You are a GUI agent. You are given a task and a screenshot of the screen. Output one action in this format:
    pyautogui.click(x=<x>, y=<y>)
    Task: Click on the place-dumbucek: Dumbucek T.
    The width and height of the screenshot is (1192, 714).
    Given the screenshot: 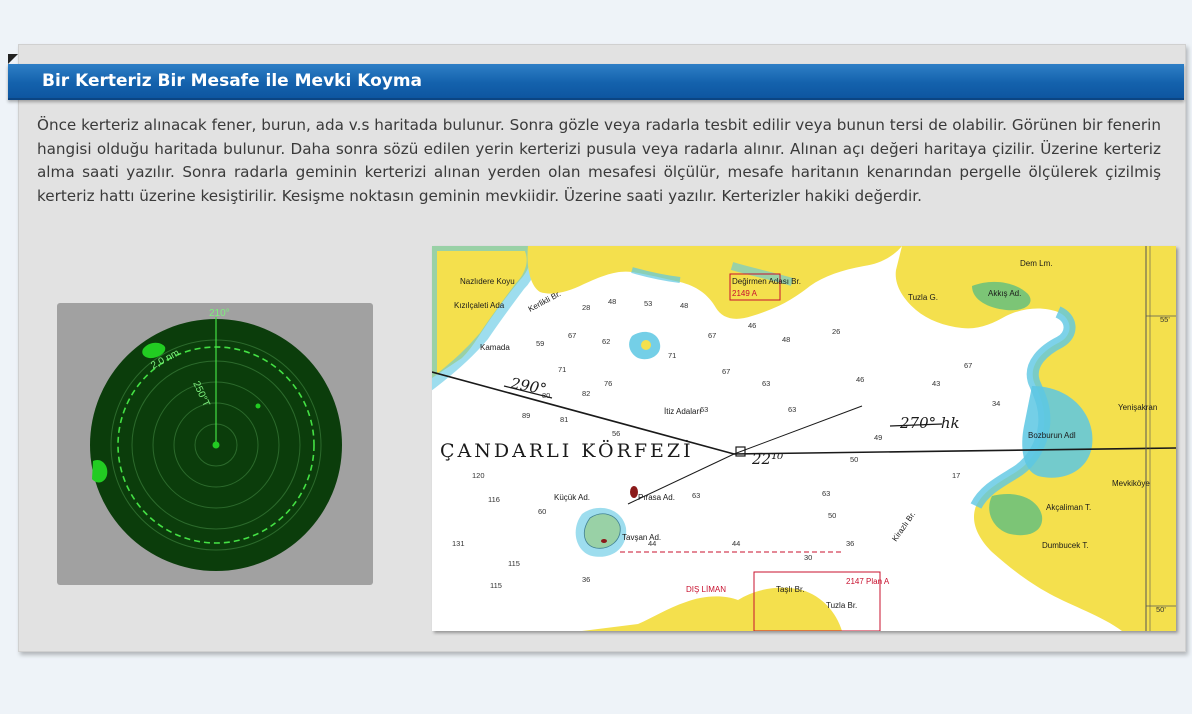 What is the action you would take?
    pyautogui.click(x=1065, y=545)
    